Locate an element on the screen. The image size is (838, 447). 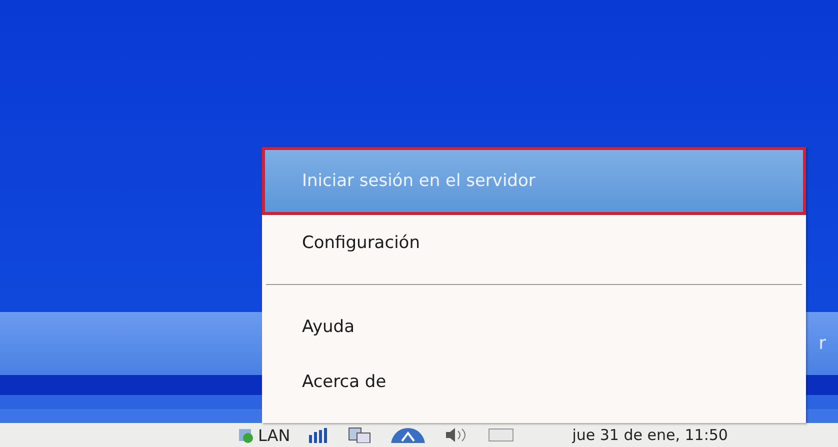
windows-icon is located at coordinates (360, 435).